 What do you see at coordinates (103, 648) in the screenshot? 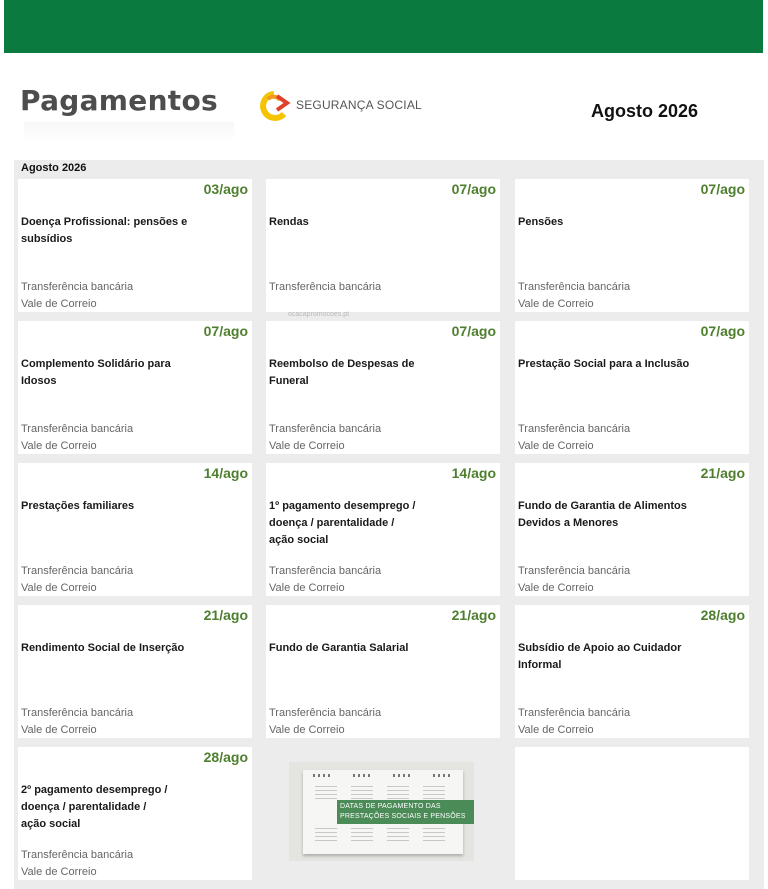
I see `benefit-title: Rendimento Social de Inserção` at bounding box center [103, 648].